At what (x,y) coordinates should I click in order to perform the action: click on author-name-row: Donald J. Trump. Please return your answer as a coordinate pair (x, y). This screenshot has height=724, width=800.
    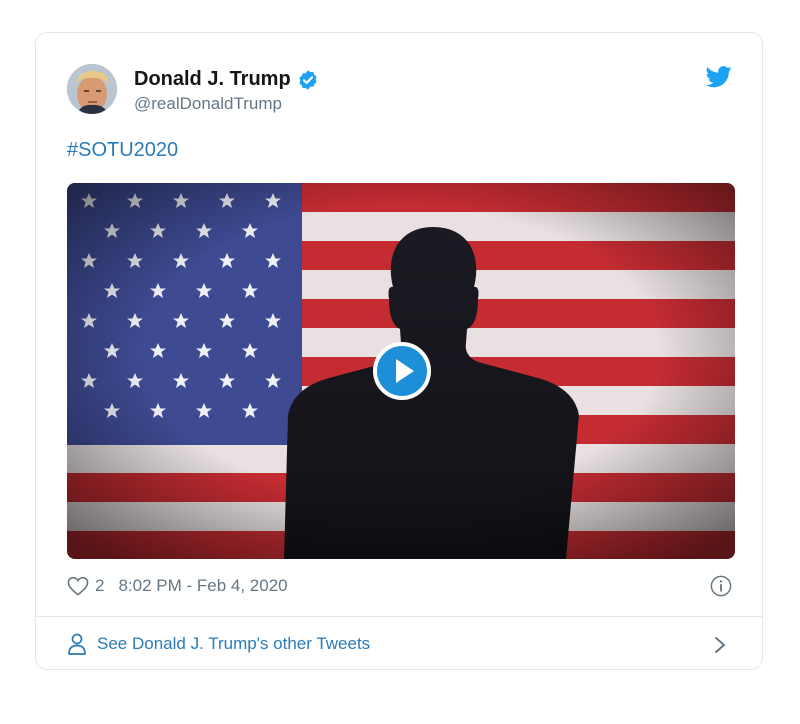
    Looking at the image, I should click on (226, 79).